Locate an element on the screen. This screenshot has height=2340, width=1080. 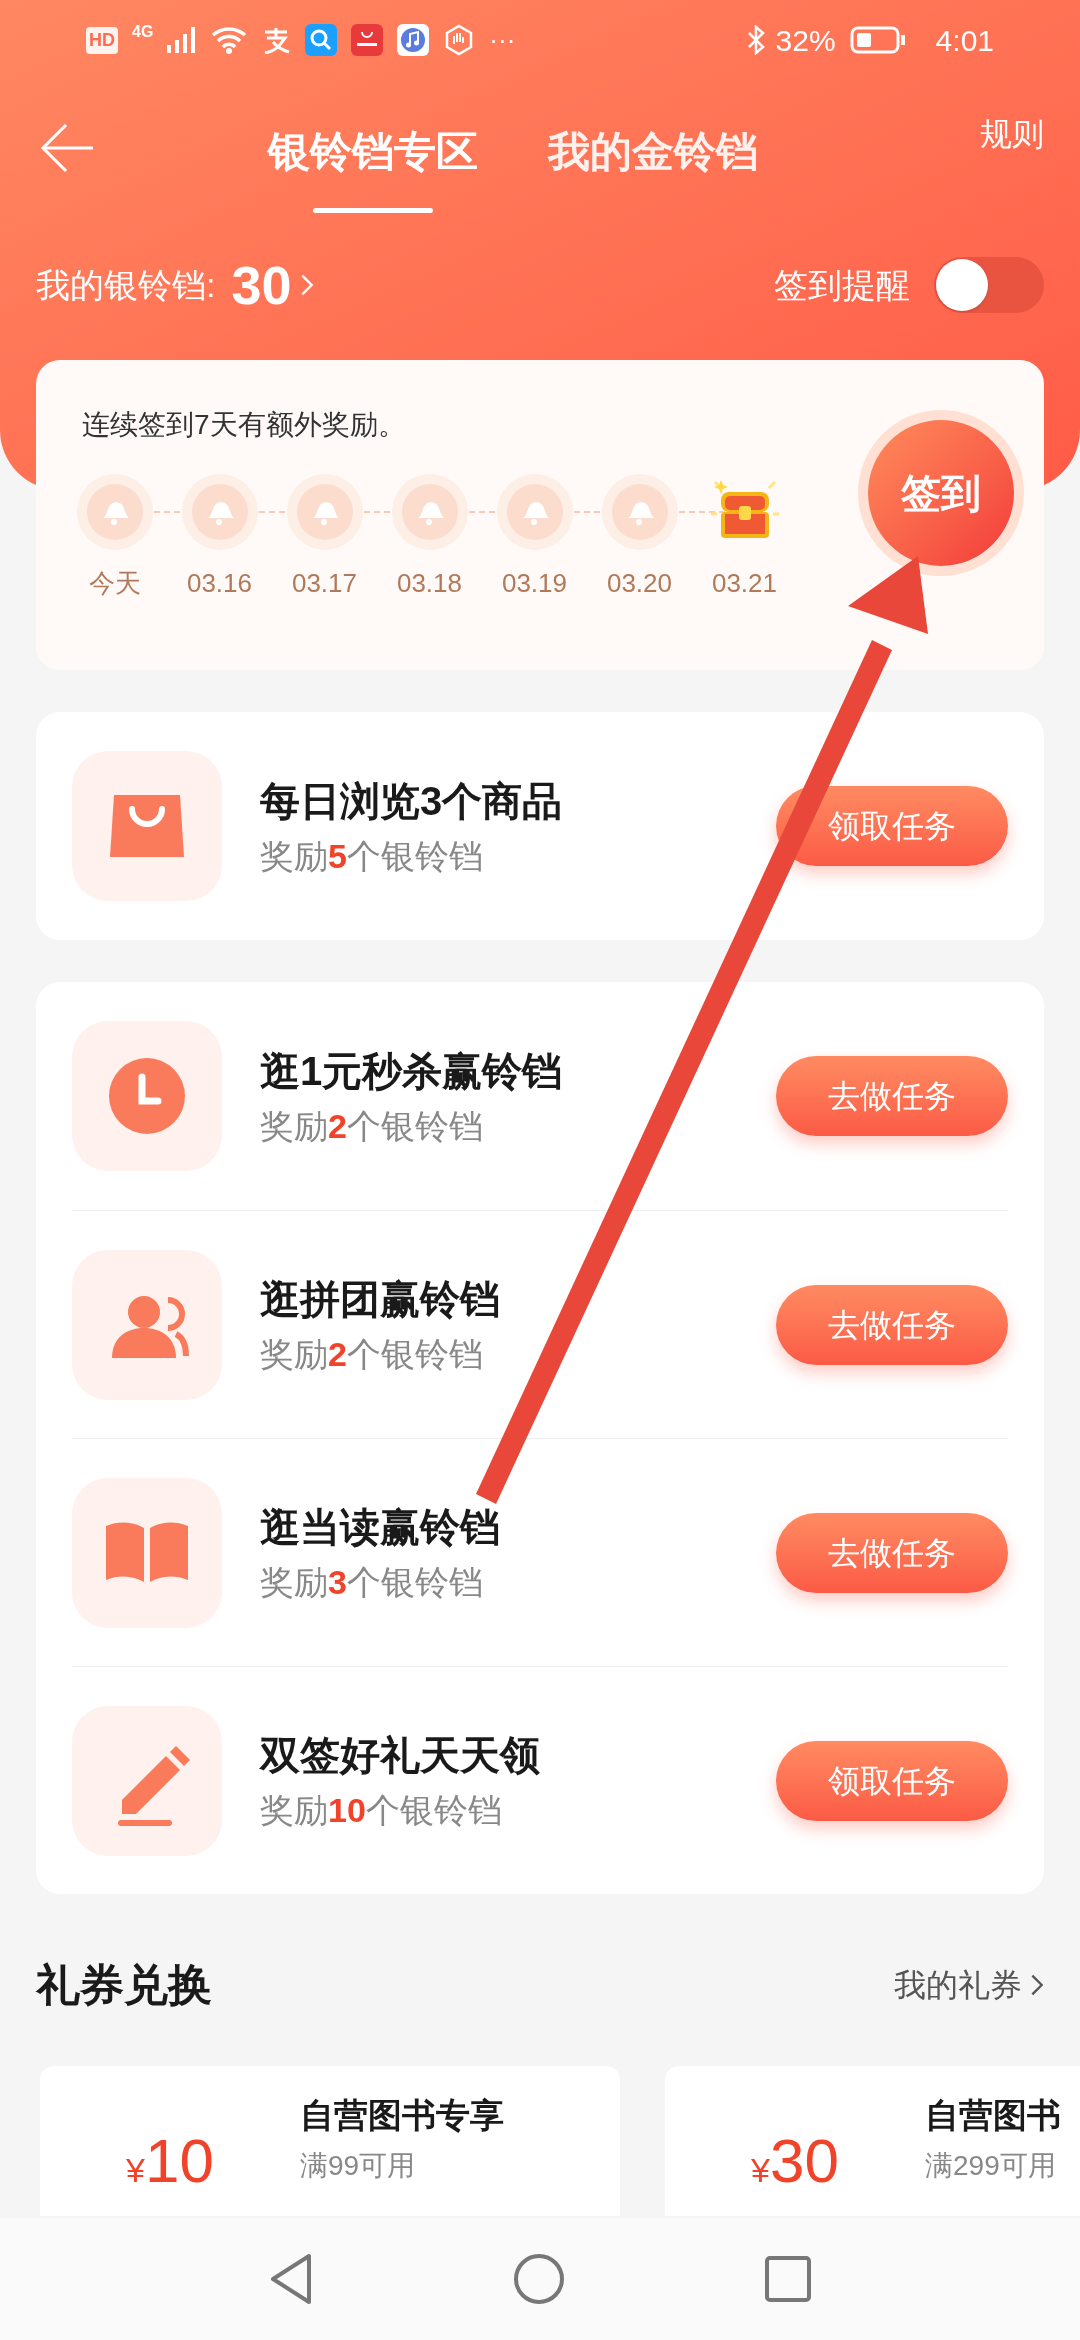
coupon-title: 自营图书 is located at coordinates (993, 2115).